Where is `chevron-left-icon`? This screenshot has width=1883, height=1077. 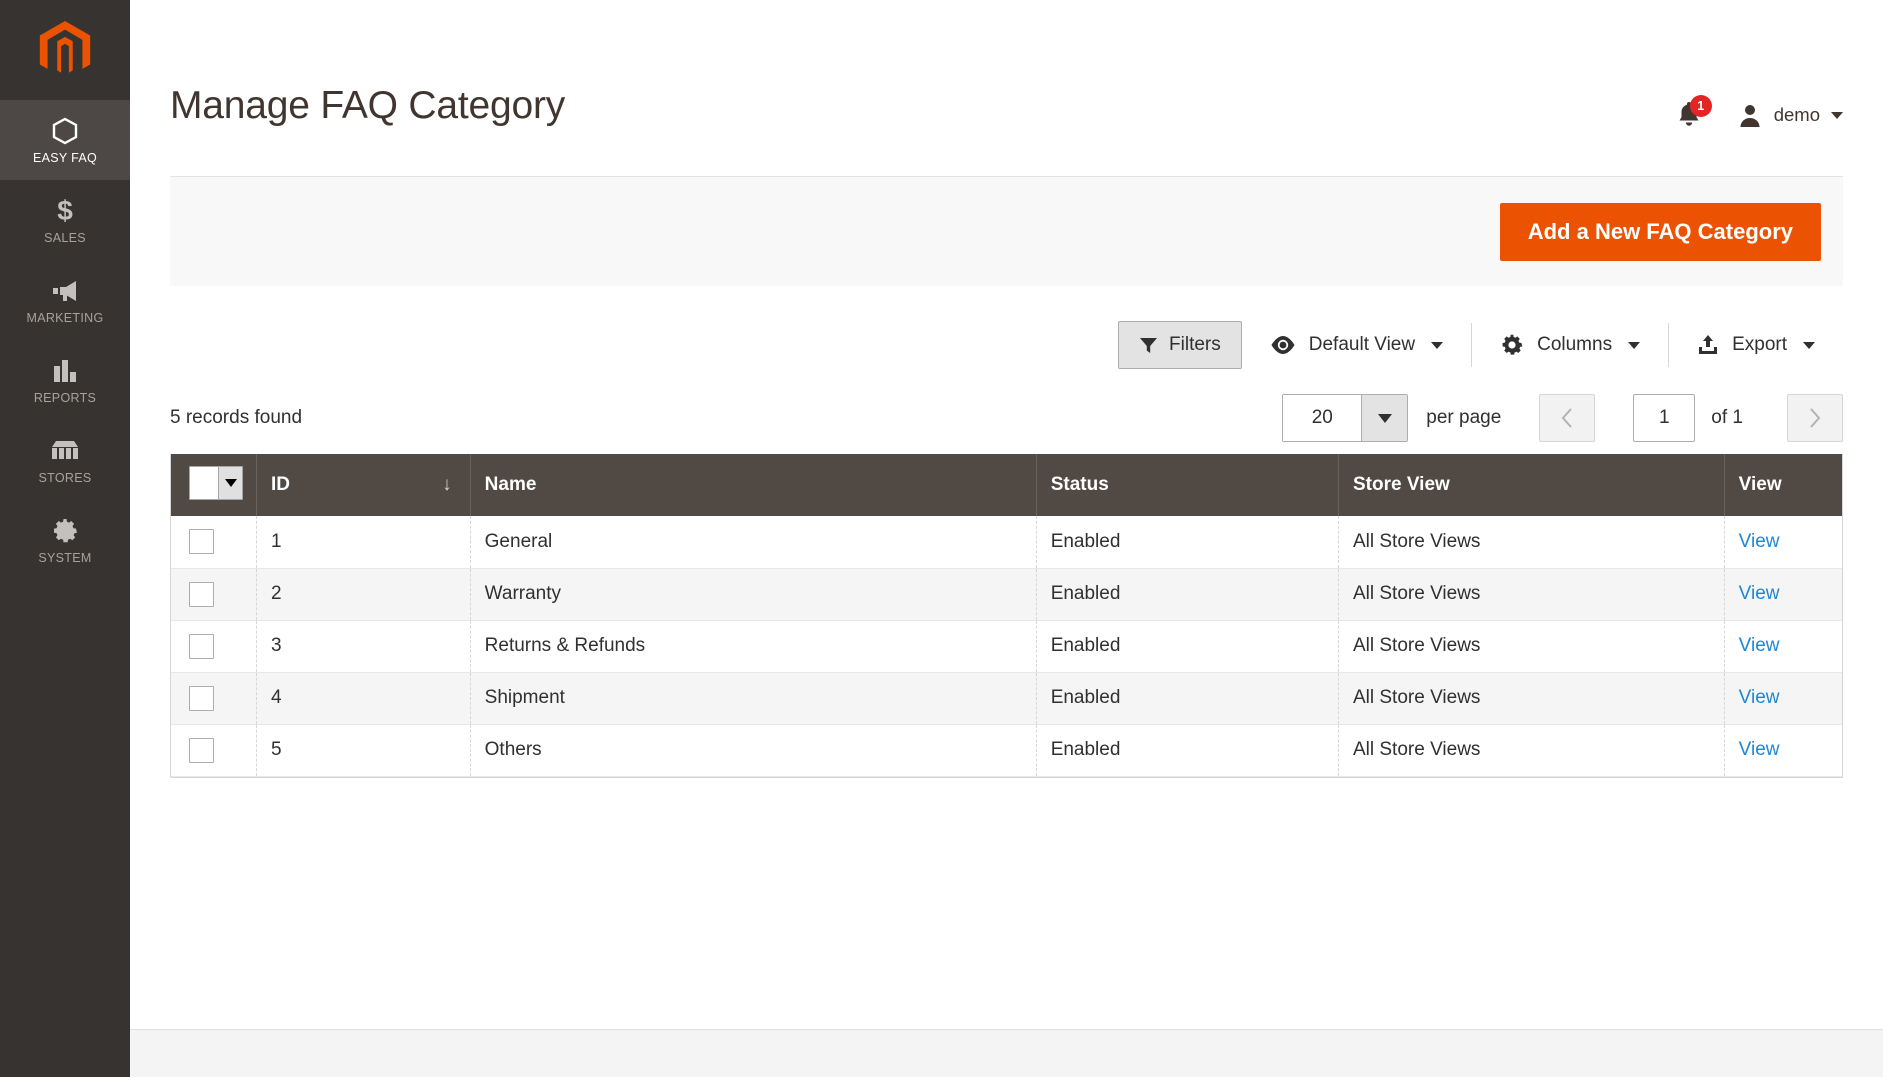
chevron-left-icon is located at coordinates (1567, 418).